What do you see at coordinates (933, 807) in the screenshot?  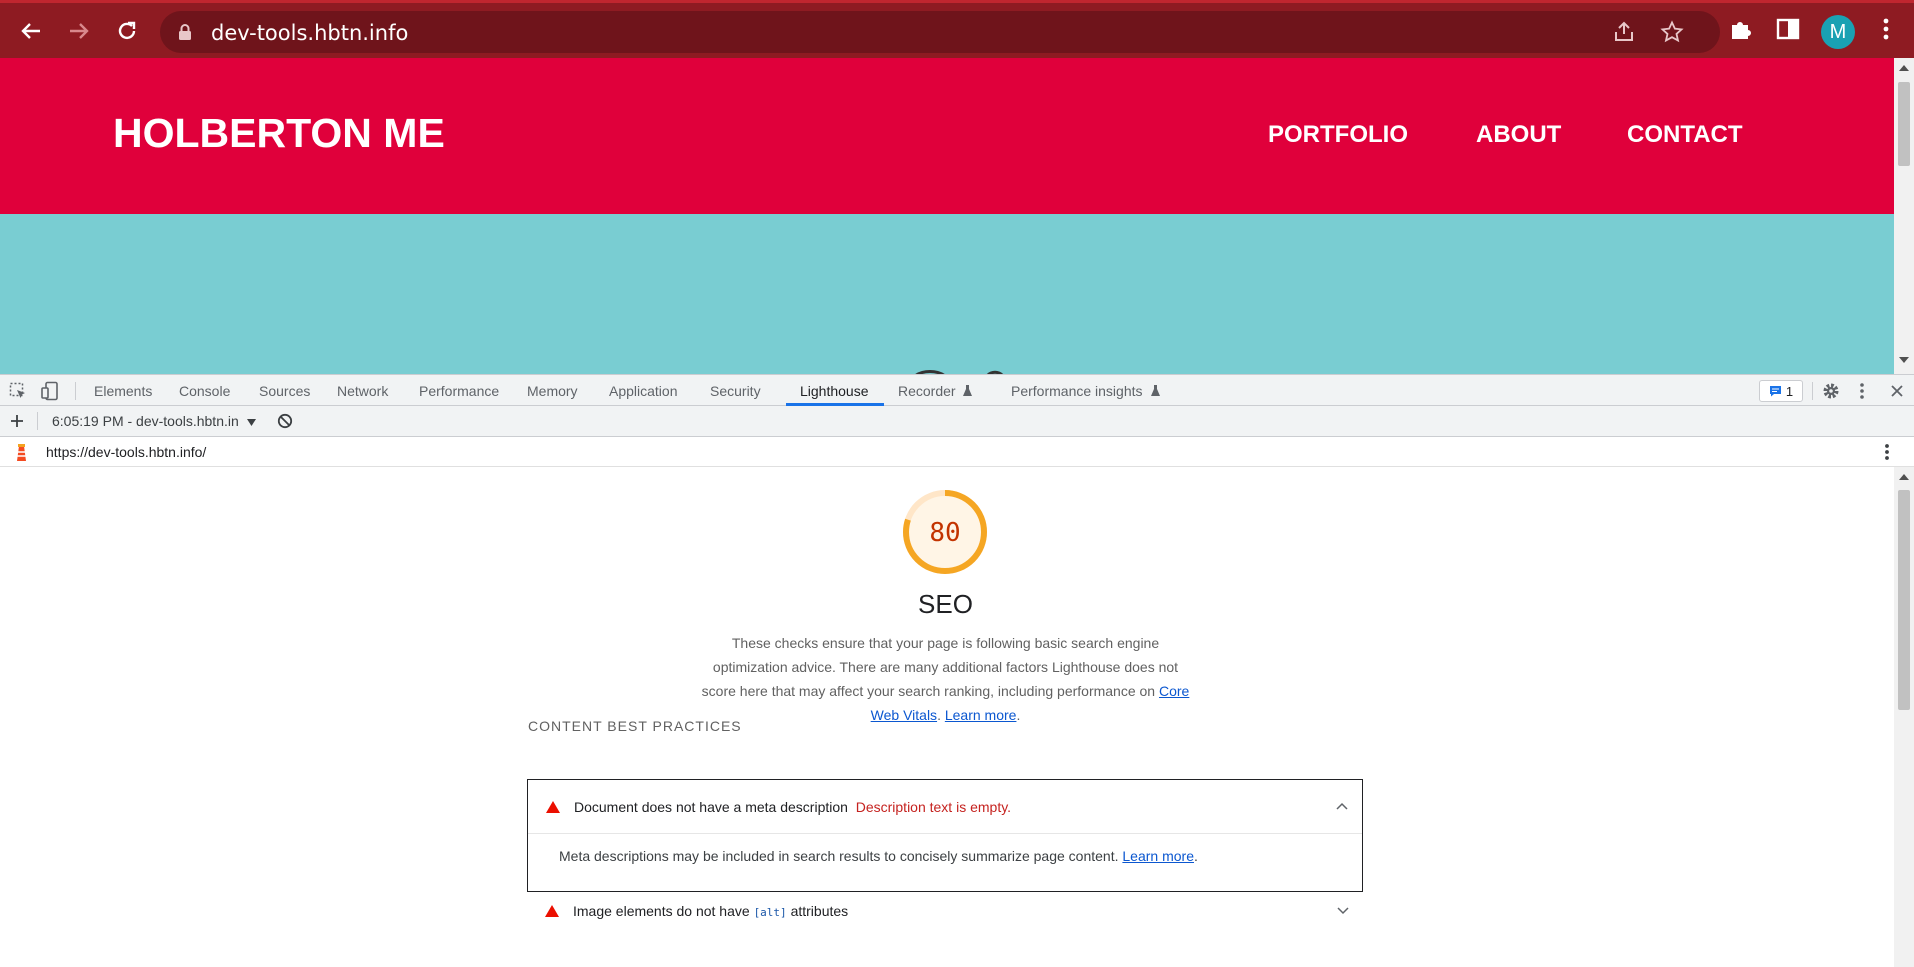 I see `audit-error: Description text is empty.` at bounding box center [933, 807].